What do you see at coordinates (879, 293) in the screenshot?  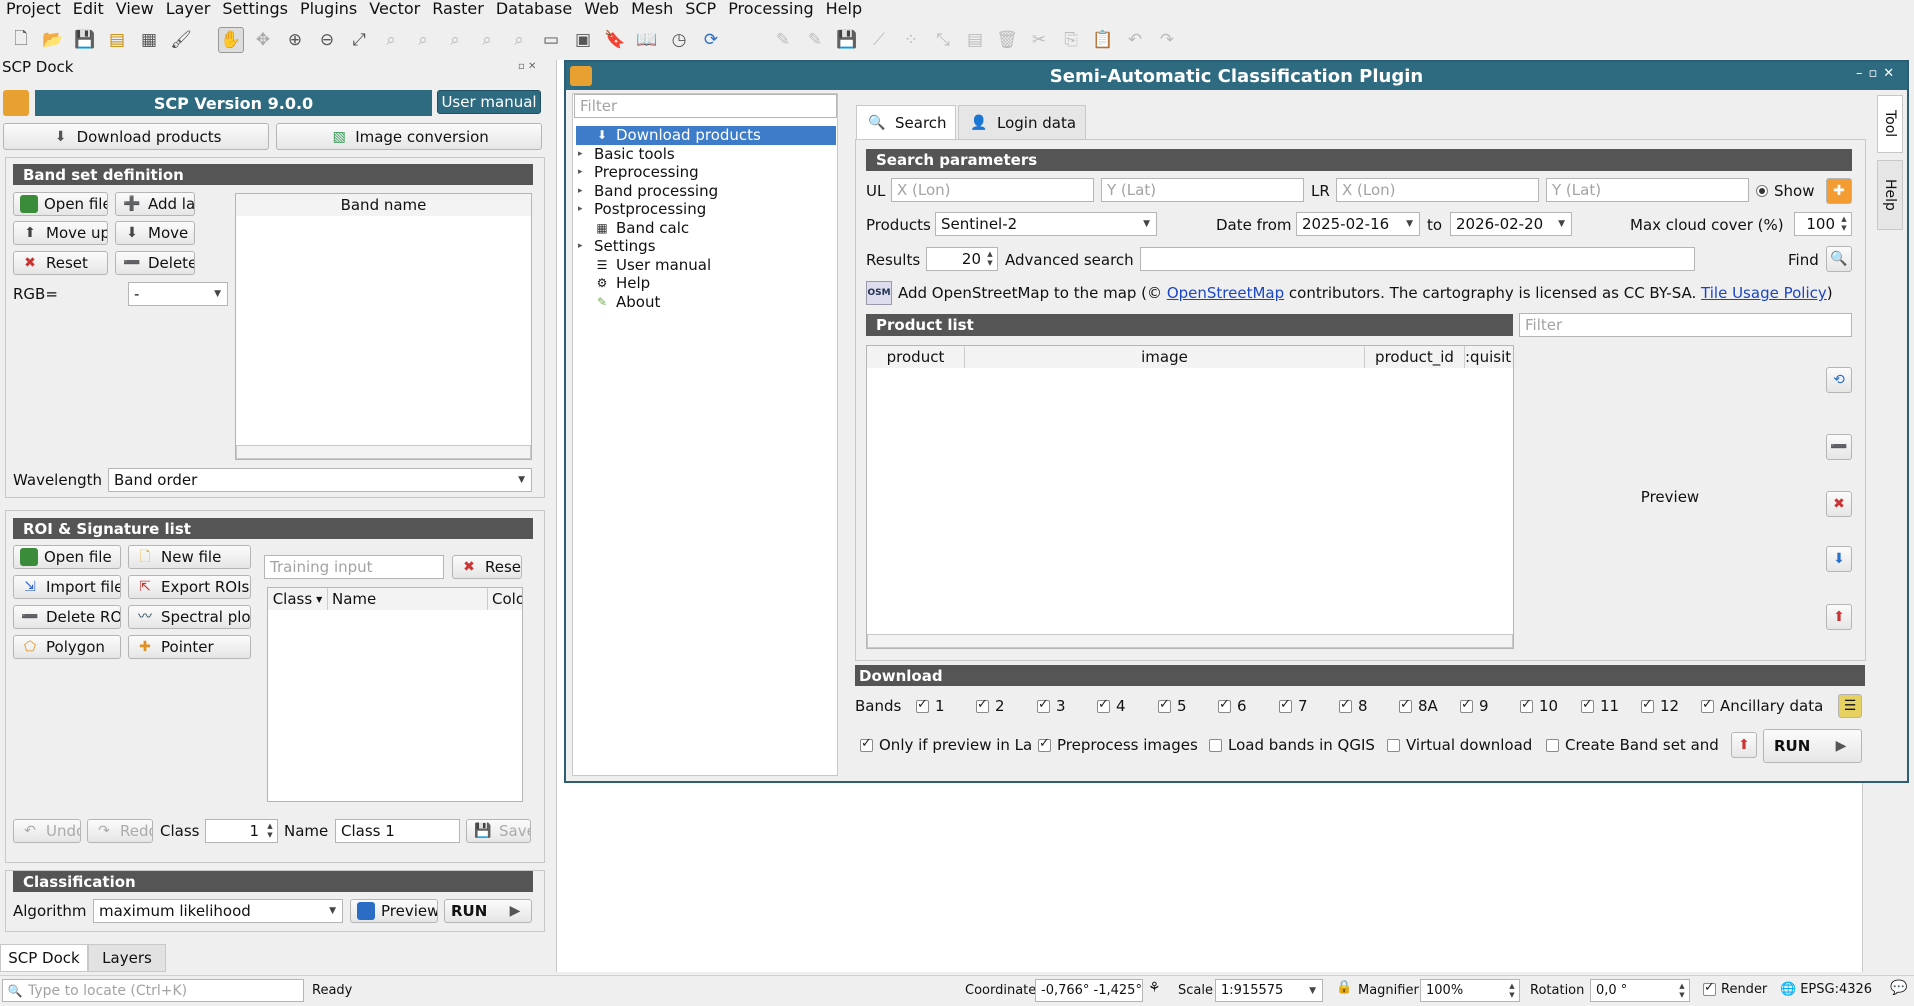 I see `osm-icon: OSM` at bounding box center [879, 293].